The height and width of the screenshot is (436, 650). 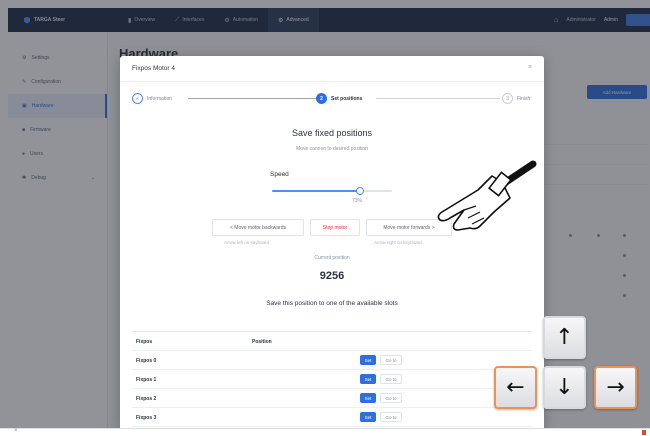 What do you see at coordinates (146, 361) in the screenshot?
I see `fixpos-name: Fixpos 0` at bounding box center [146, 361].